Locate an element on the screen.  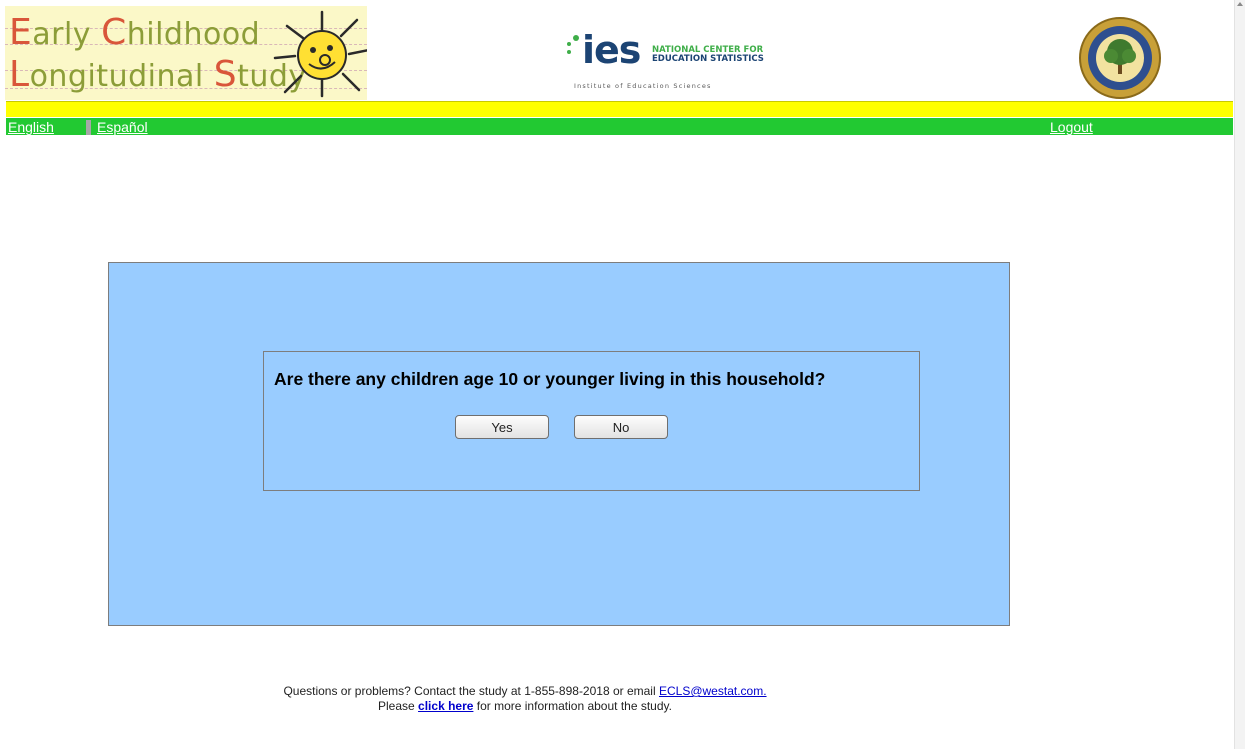
smiling-sun-icon is located at coordinates (320, 54).